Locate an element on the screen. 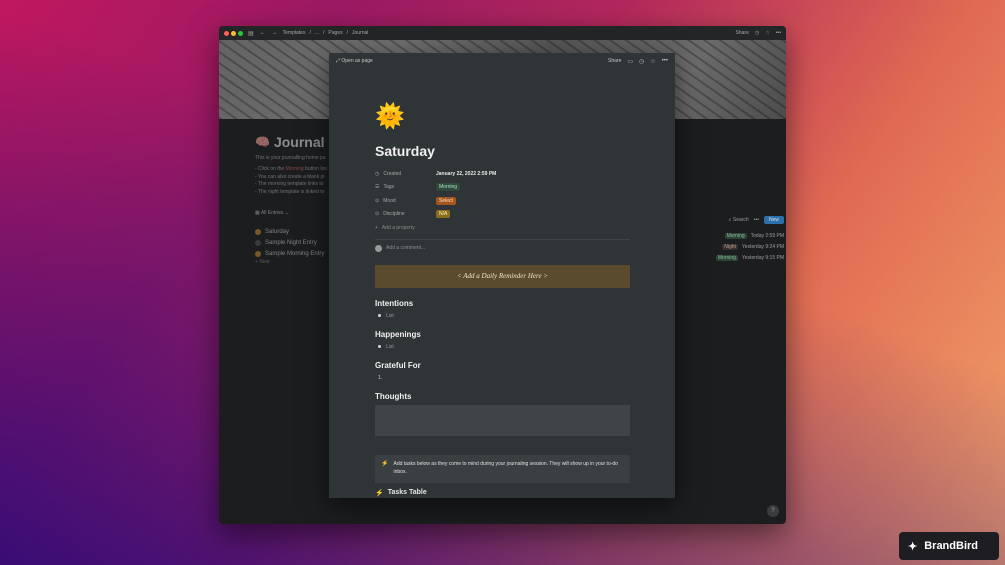  property-tags: ☰ Tags Morning is located at coordinates (502, 188).